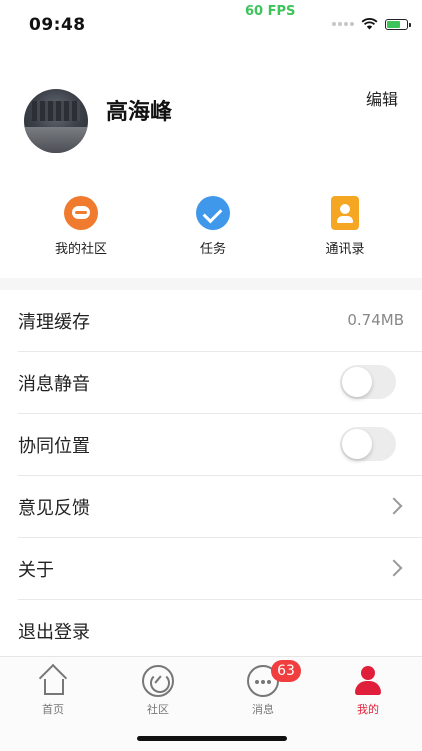 The width and height of the screenshot is (422, 751). What do you see at coordinates (368, 444) in the screenshot?
I see `location-toggle` at bounding box center [368, 444].